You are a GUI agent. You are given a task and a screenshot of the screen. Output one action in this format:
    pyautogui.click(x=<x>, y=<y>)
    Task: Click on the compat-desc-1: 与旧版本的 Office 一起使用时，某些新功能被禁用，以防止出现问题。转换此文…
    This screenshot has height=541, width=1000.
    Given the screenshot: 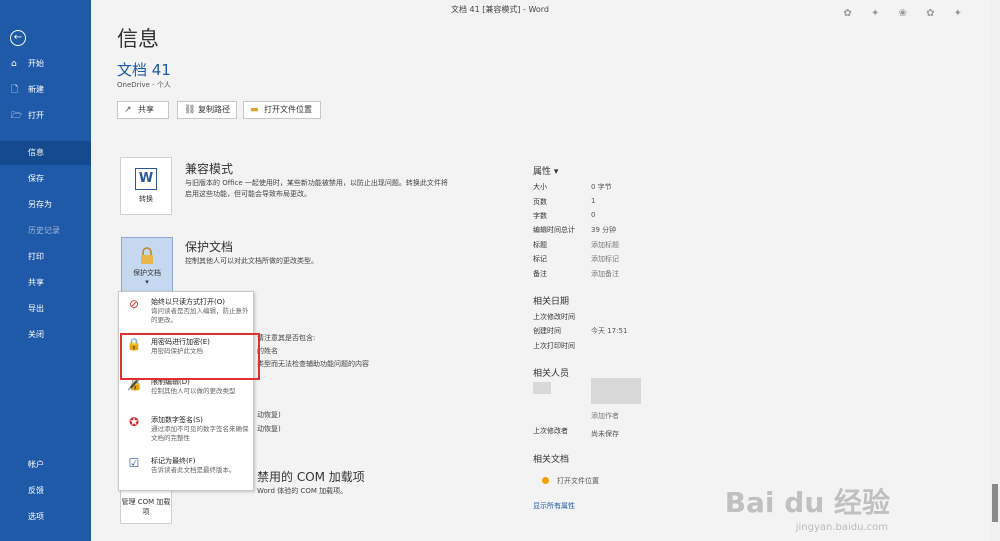 What is the action you would take?
    pyautogui.click(x=316, y=183)
    